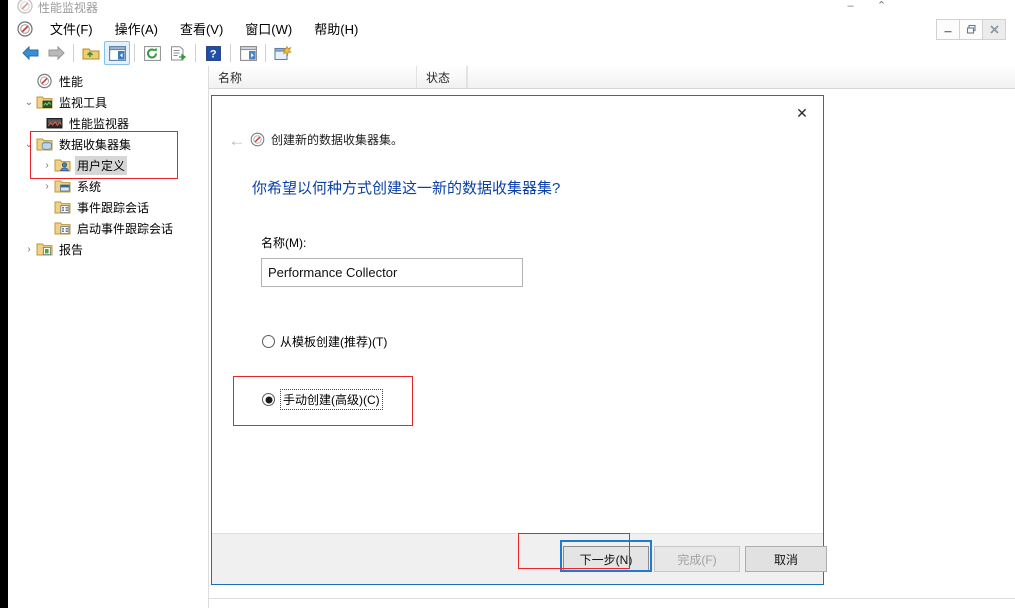 This screenshot has width=1015, height=608. Describe the element at coordinates (101, 165) in the screenshot. I see `tree-item-label: 用户定义` at that location.